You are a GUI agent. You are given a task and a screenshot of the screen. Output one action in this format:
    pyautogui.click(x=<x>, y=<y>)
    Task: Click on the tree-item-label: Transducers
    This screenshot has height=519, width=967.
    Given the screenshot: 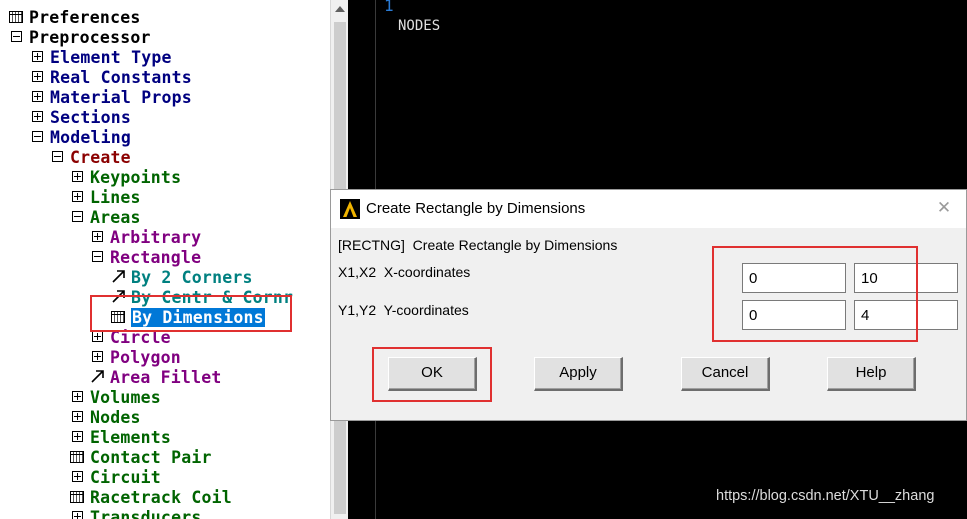 What is the action you would take?
    pyautogui.click(x=146, y=513)
    